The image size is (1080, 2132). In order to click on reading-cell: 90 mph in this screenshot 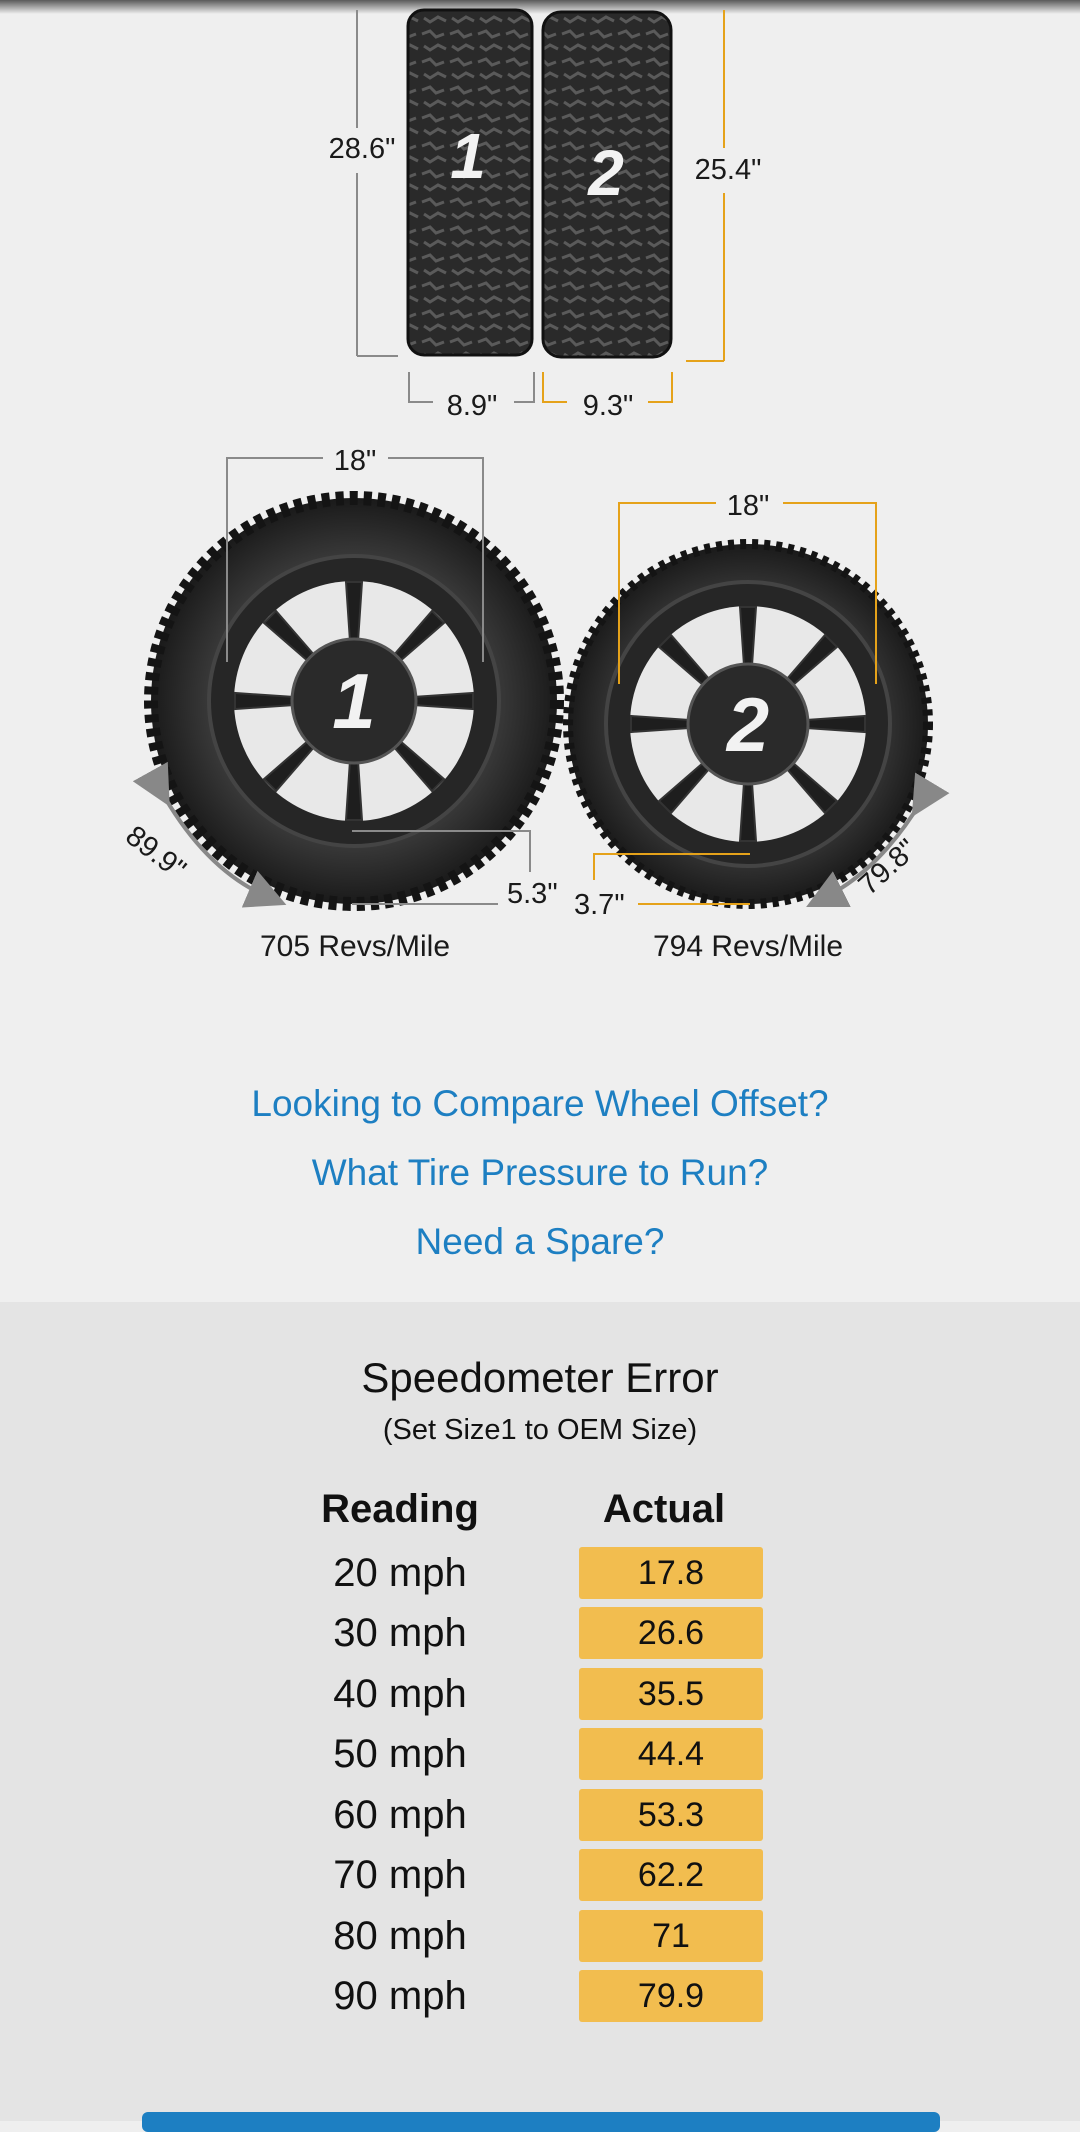, I will do `click(400, 1996)`.